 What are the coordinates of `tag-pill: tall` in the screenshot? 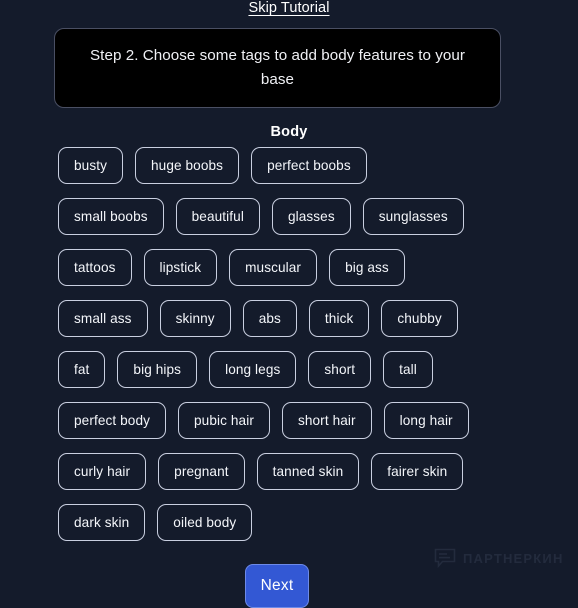 It's located at (408, 369).